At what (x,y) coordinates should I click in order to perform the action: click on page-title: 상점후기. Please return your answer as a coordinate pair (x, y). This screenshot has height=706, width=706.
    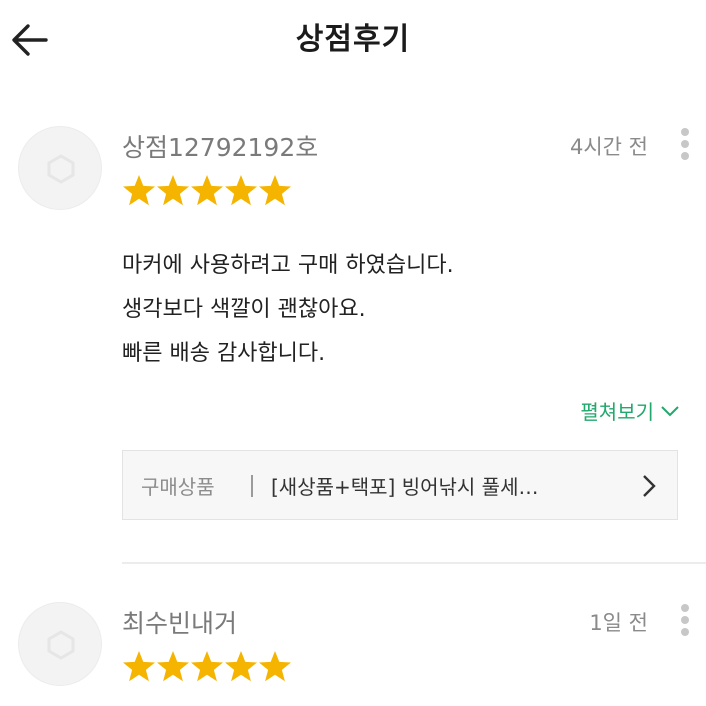
    Looking at the image, I should click on (353, 39).